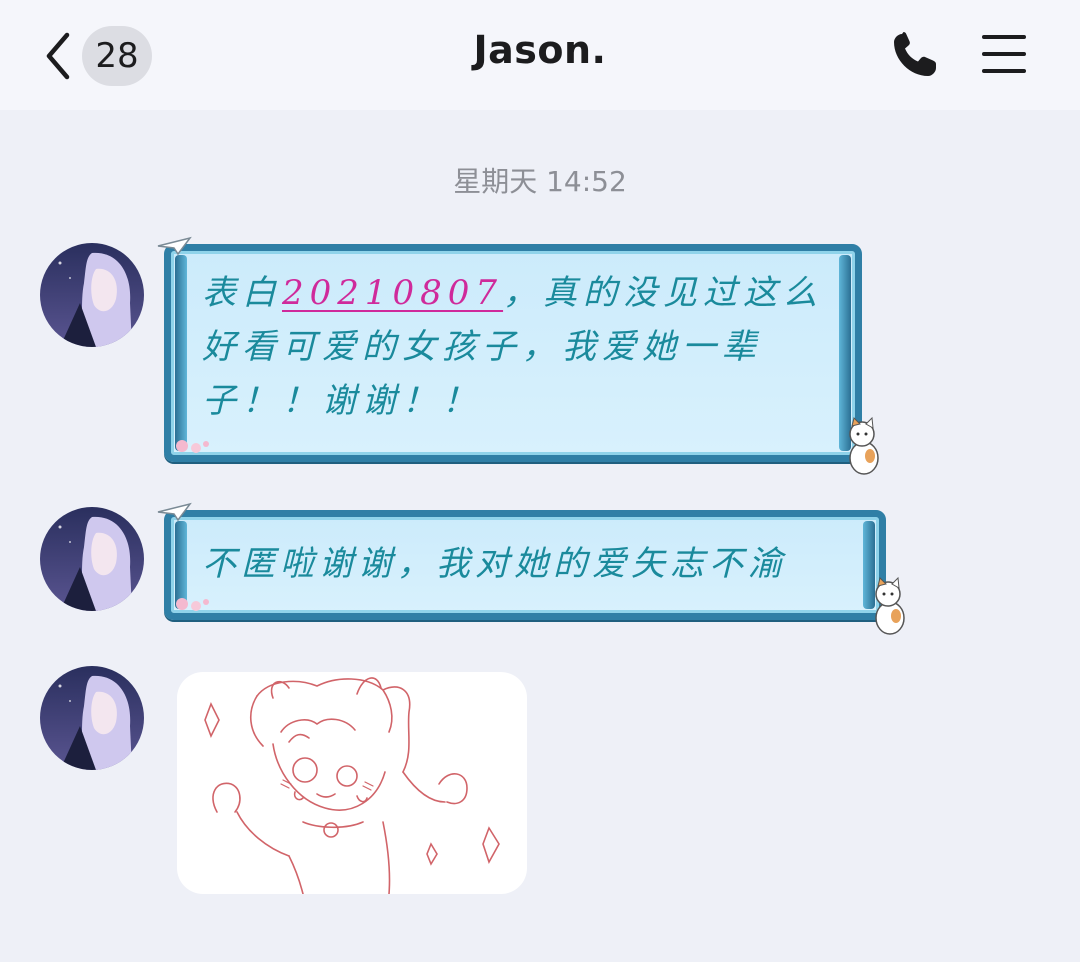 The image size is (1080, 962). What do you see at coordinates (392, 293) in the screenshot?
I see `date-link: 20210807` at bounding box center [392, 293].